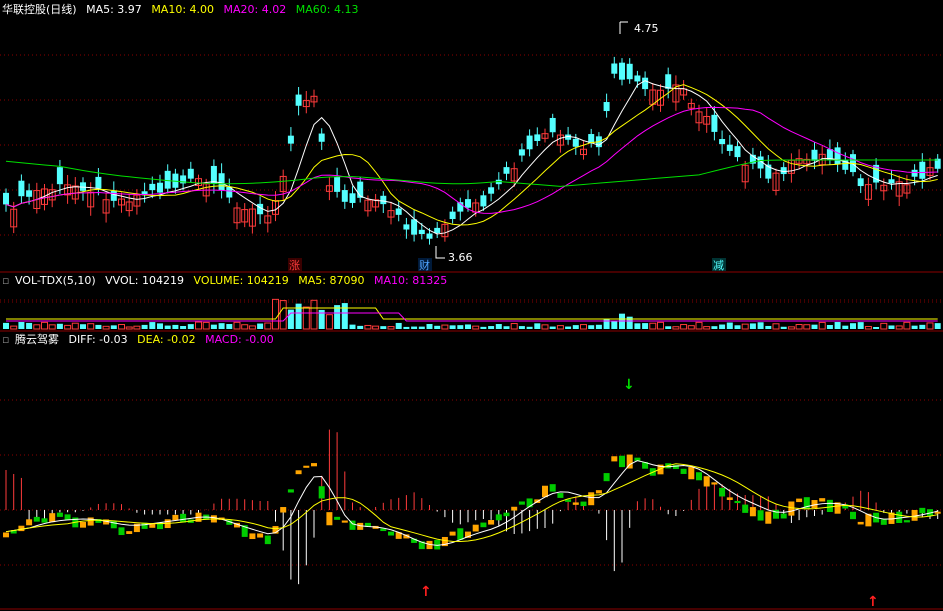  I want to click on diff-line, so click(471, 503).